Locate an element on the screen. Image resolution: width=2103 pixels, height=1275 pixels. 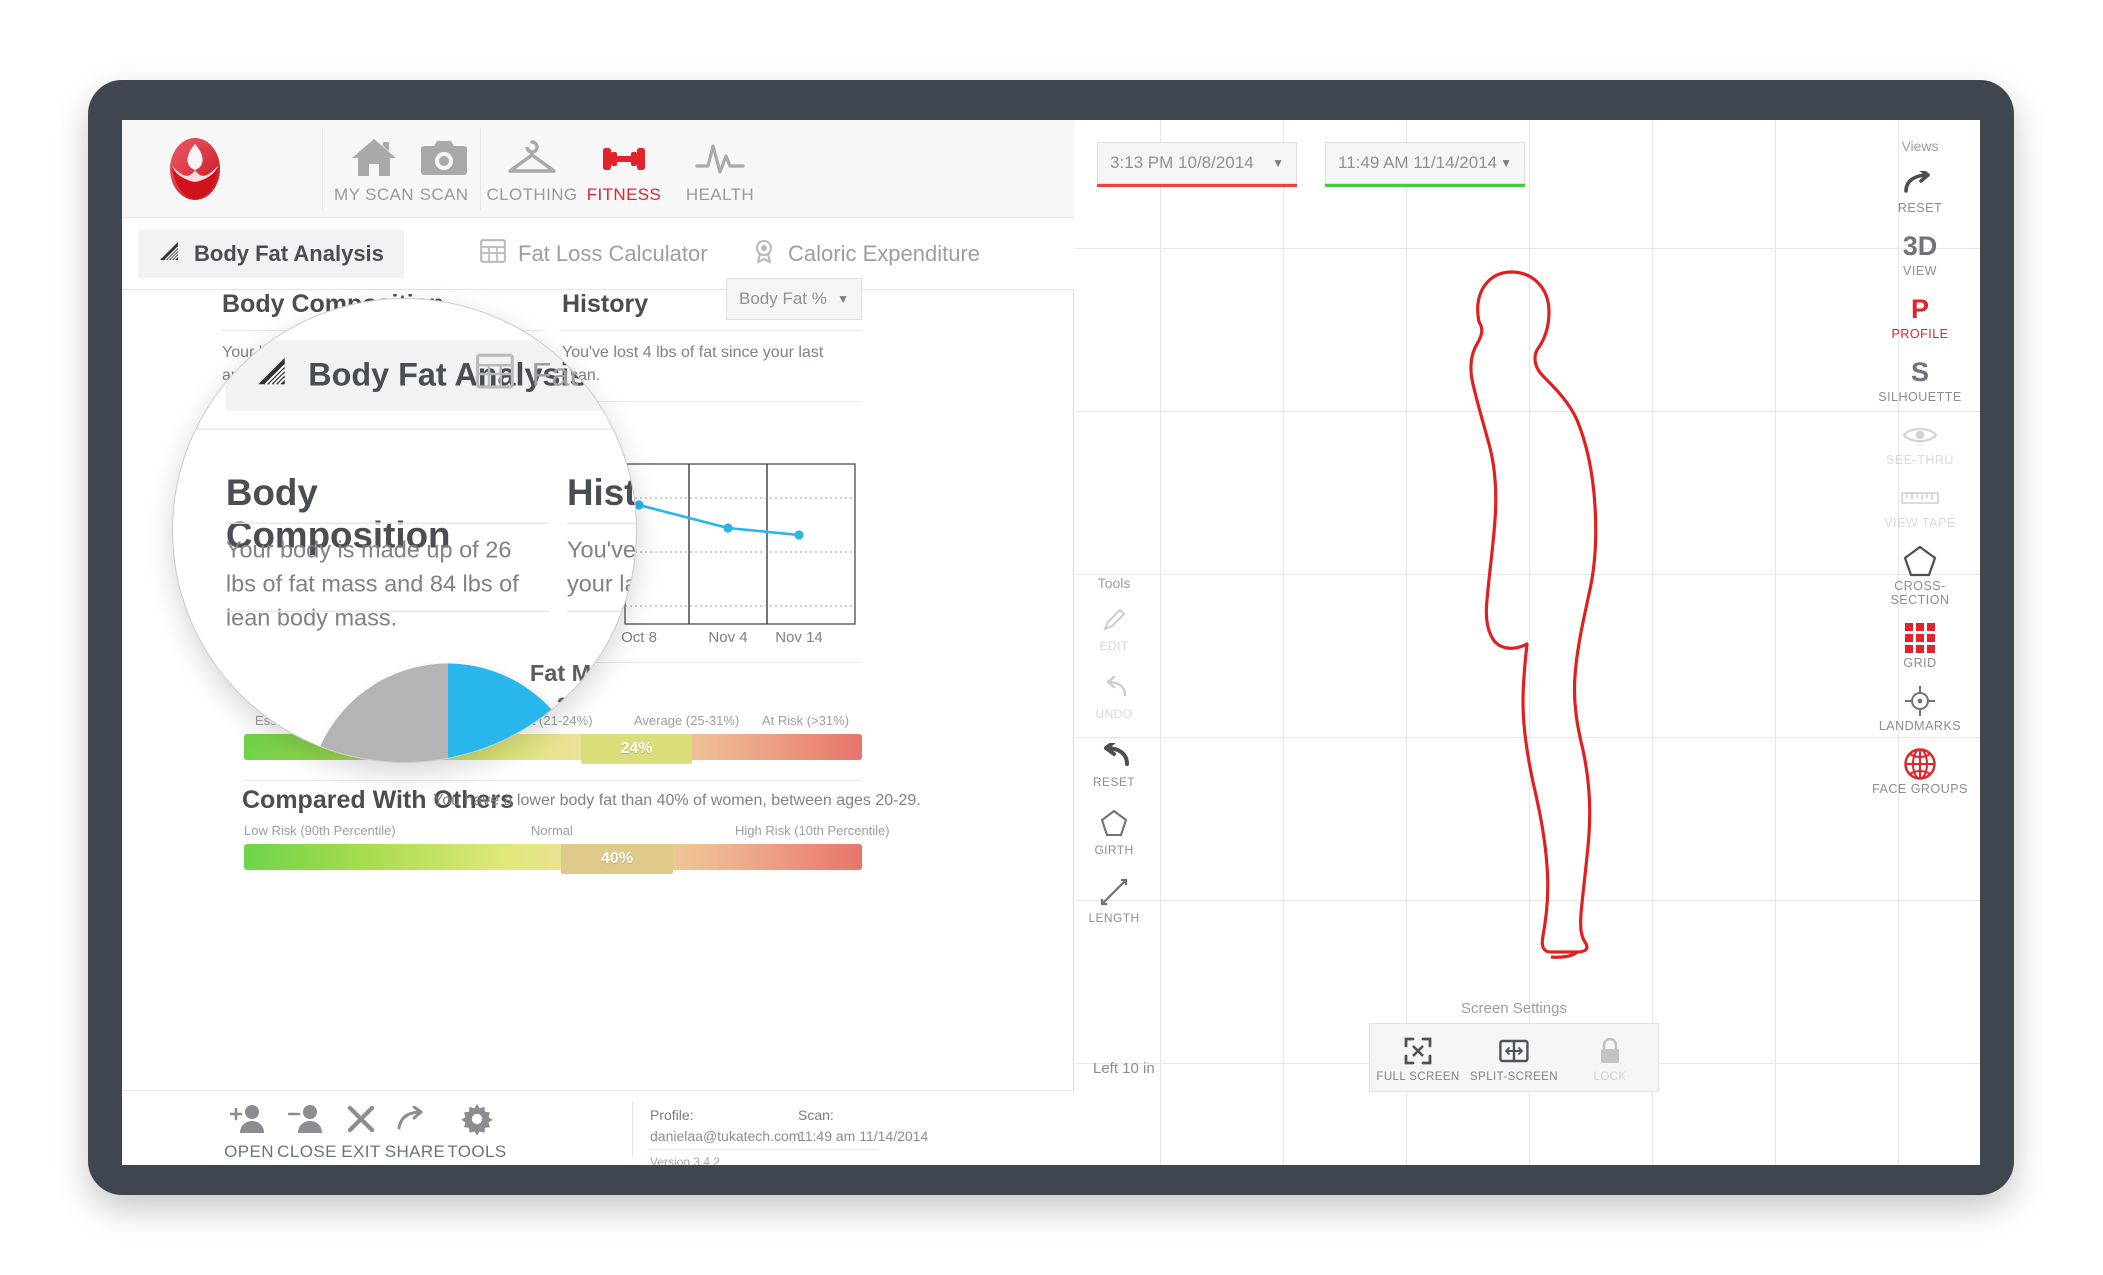
tab-label: Body Fat Analysis is located at coordinates (289, 253).